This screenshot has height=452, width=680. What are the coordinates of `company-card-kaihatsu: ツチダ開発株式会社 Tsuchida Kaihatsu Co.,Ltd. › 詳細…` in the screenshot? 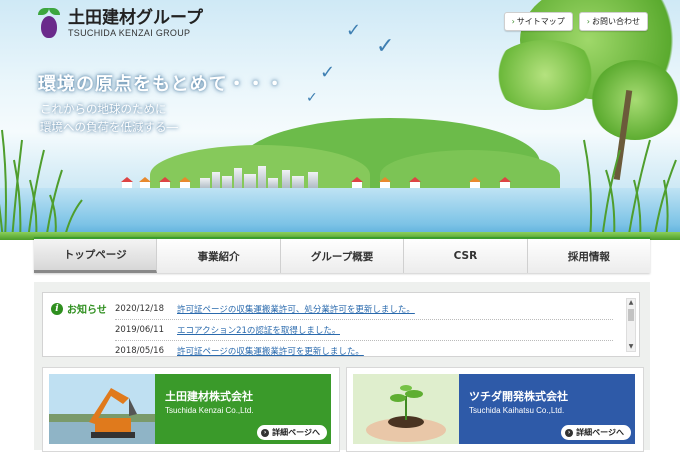 It's located at (495, 409).